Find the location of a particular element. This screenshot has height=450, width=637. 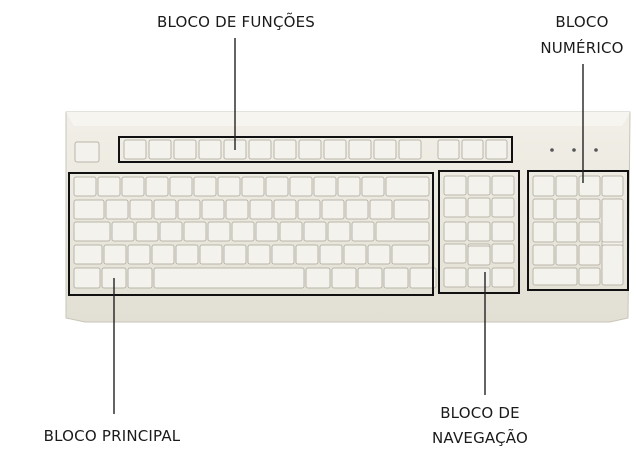

numpad-decimal-key is located at coordinates (589, 276).